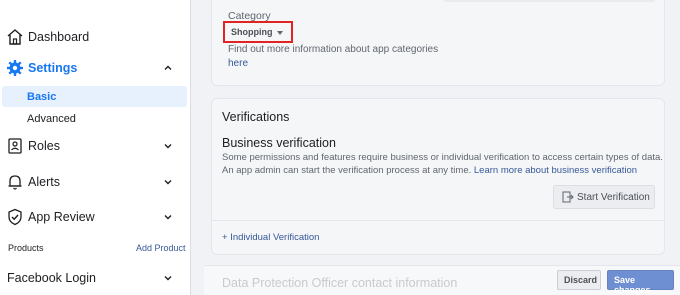 This screenshot has height=295, width=680. I want to click on products-label: Products, so click(26, 248).